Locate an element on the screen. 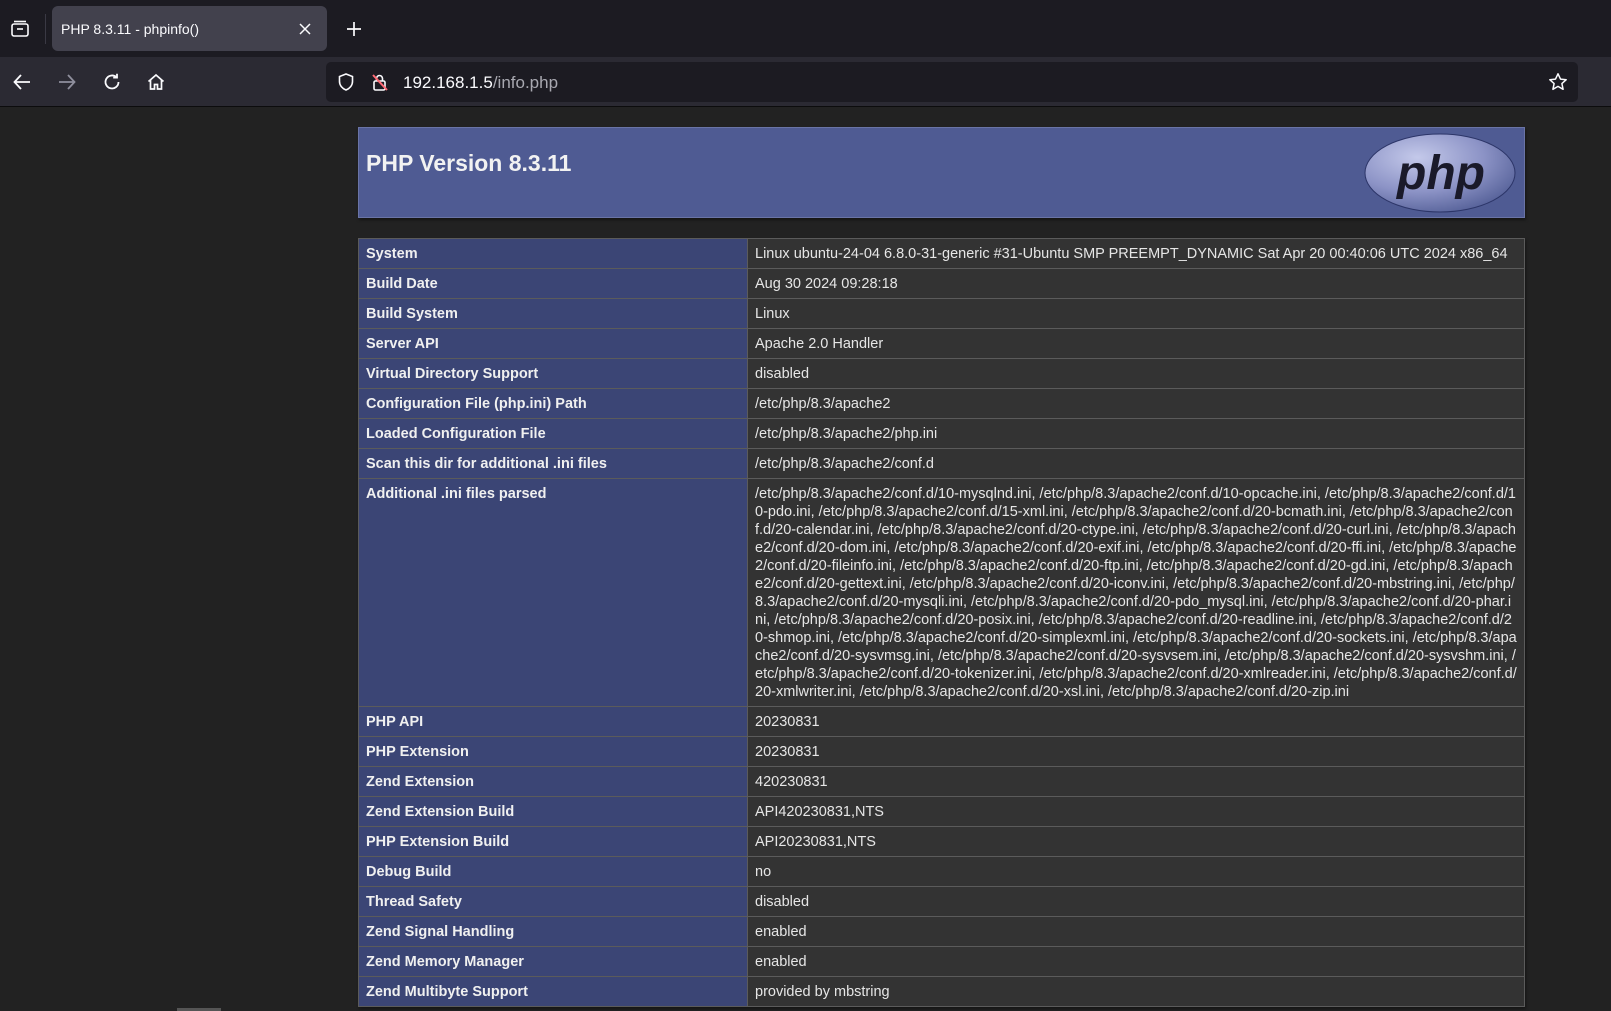 The height and width of the screenshot is (1011, 1611). row-value: API20230831,NTS is located at coordinates (1136, 841).